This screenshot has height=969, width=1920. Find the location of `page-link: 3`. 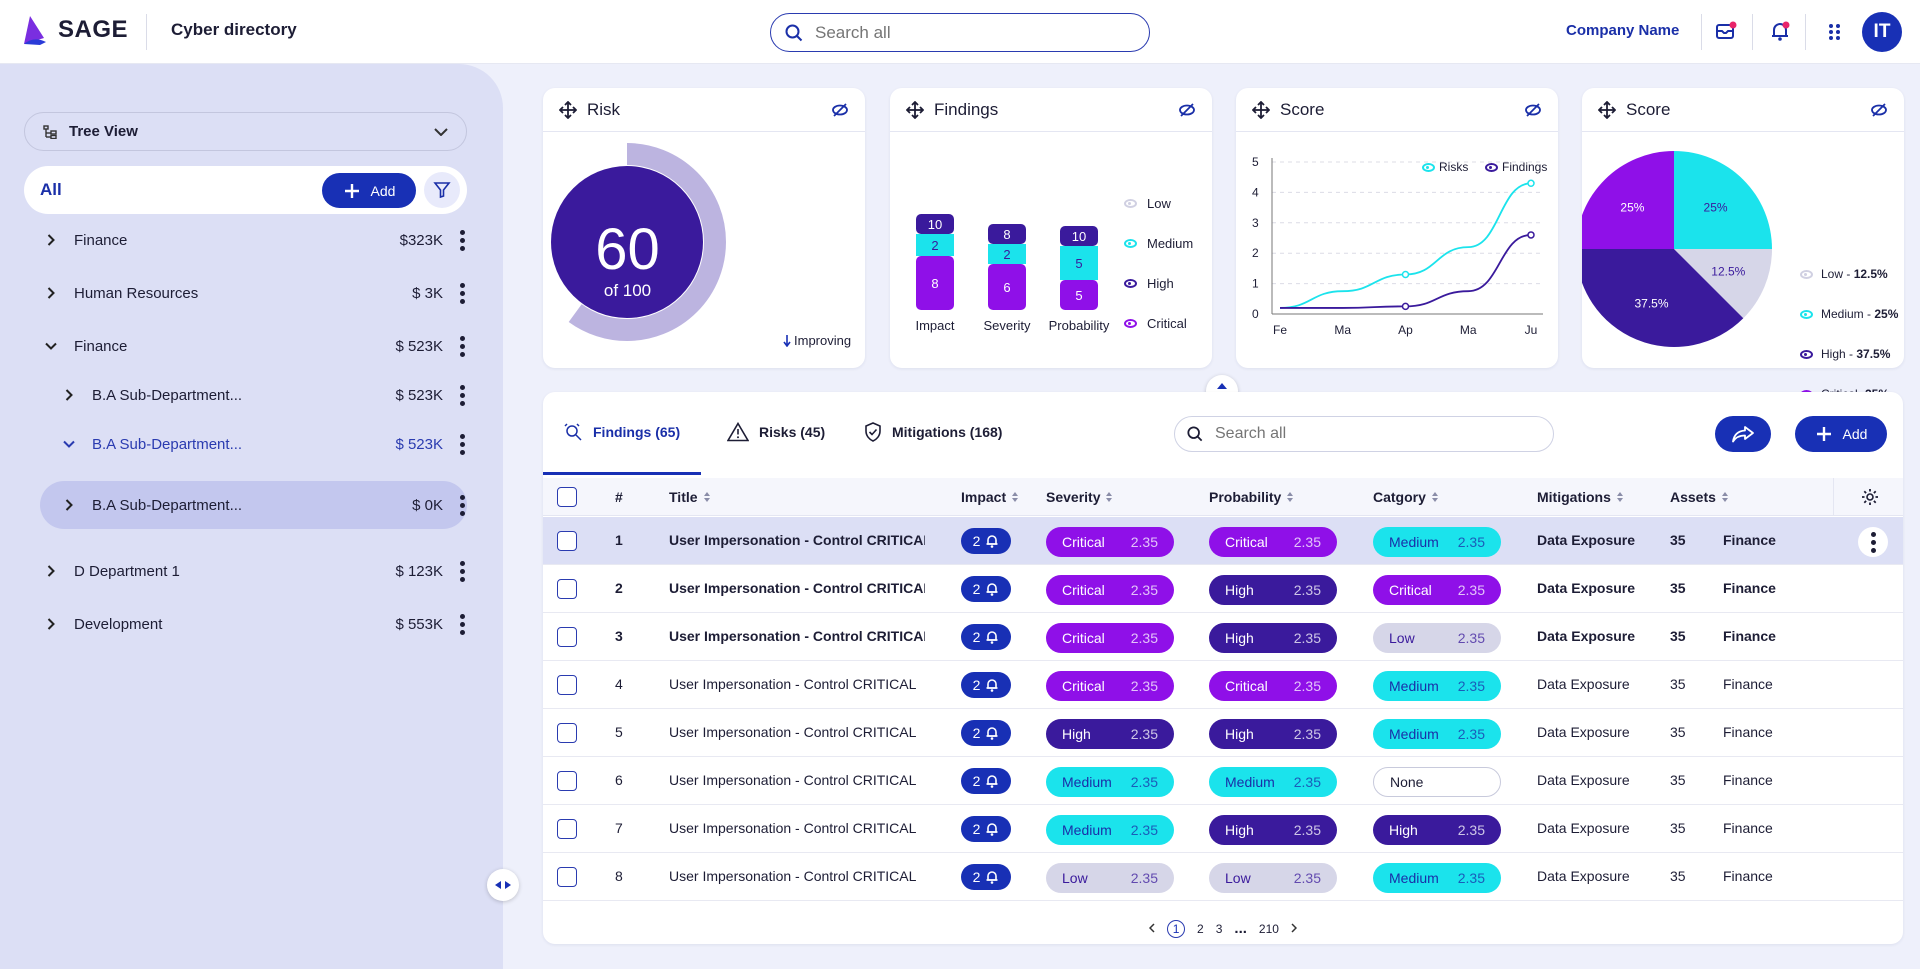

page-link: 3 is located at coordinates (1219, 929).